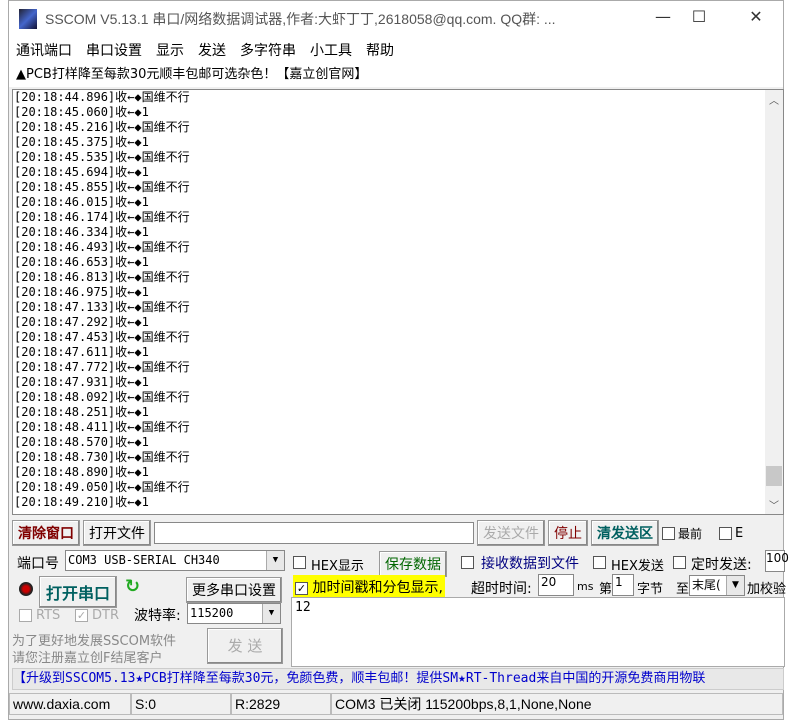 This screenshot has width=792, height=725. Describe the element at coordinates (78, 307) in the screenshot. I see `log-timestamp: [20:18:47.133]收←◆` at that location.